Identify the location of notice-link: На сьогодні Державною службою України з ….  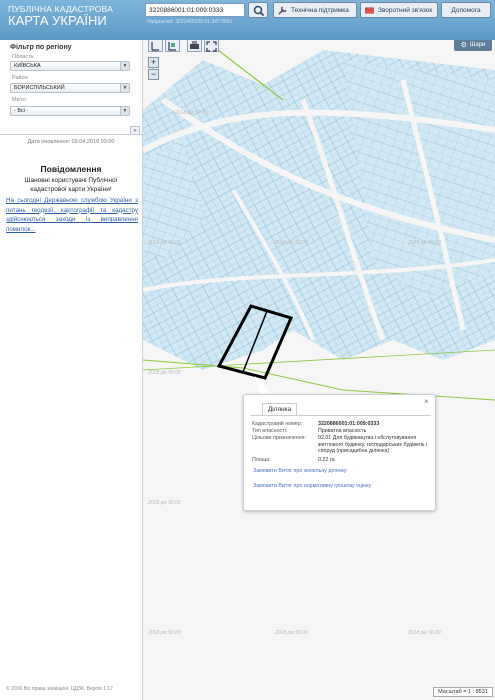
(72, 215).